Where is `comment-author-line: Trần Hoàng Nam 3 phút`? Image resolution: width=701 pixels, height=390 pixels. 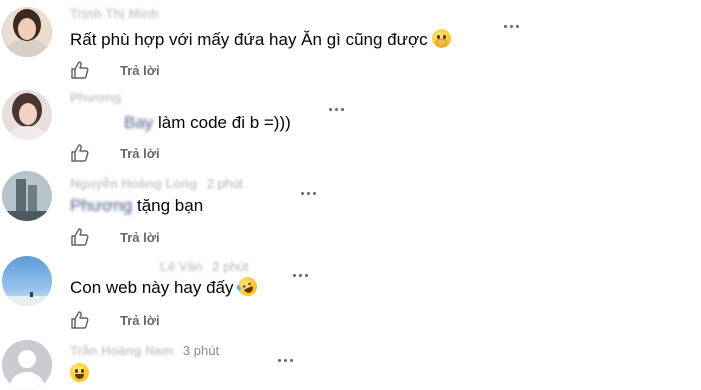 comment-author-line: Trần Hoàng Nam 3 phút is located at coordinates (144, 352).